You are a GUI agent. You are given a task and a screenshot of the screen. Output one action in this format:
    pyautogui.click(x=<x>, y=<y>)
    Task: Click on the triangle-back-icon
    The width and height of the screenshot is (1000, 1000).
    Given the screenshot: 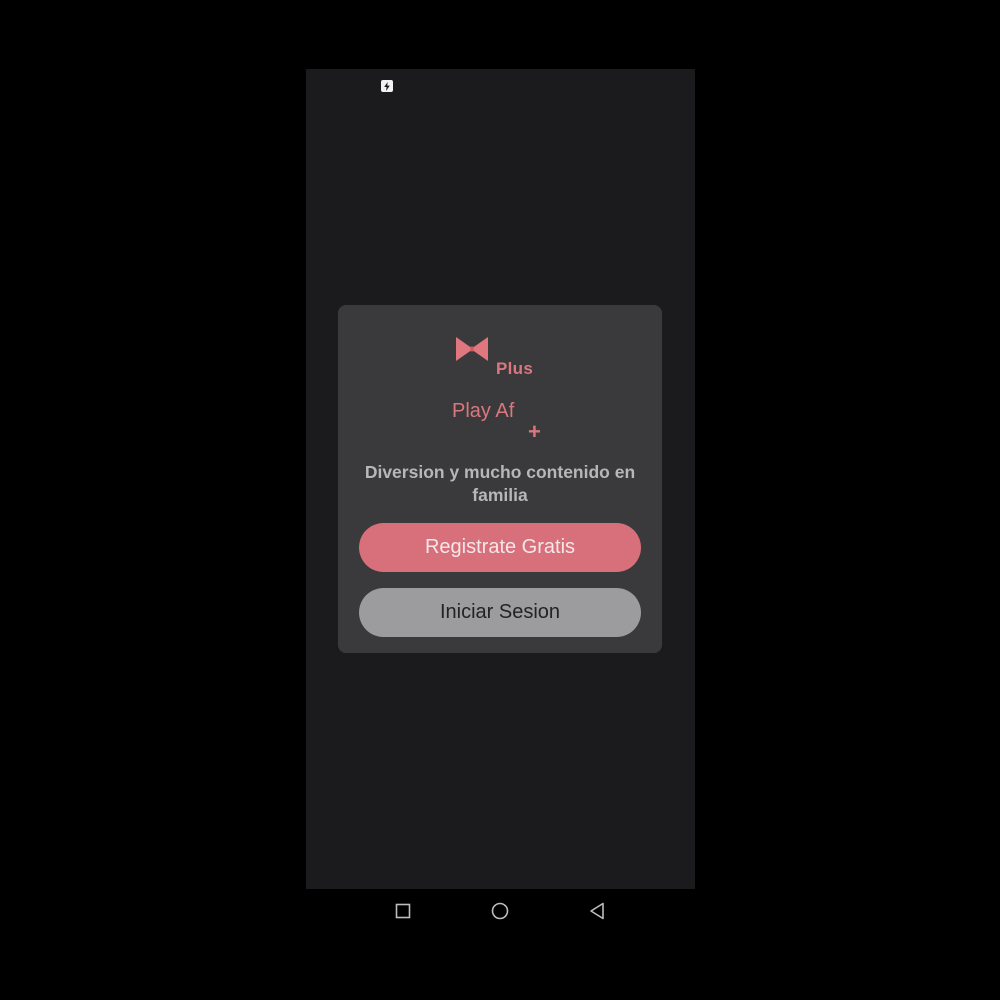 What is the action you would take?
    pyautogui.click(x=597, y=911)
    